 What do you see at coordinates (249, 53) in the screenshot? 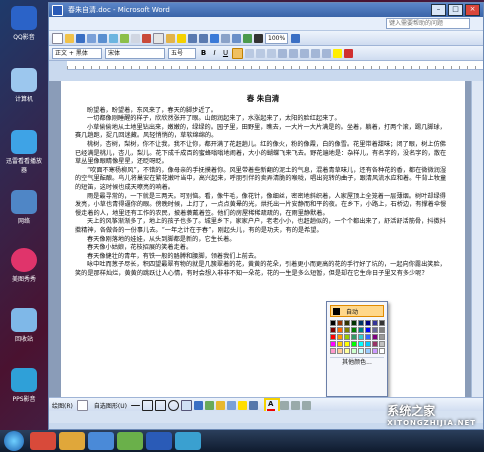
I see `align-center-icon` at bounding box center [249, 53].